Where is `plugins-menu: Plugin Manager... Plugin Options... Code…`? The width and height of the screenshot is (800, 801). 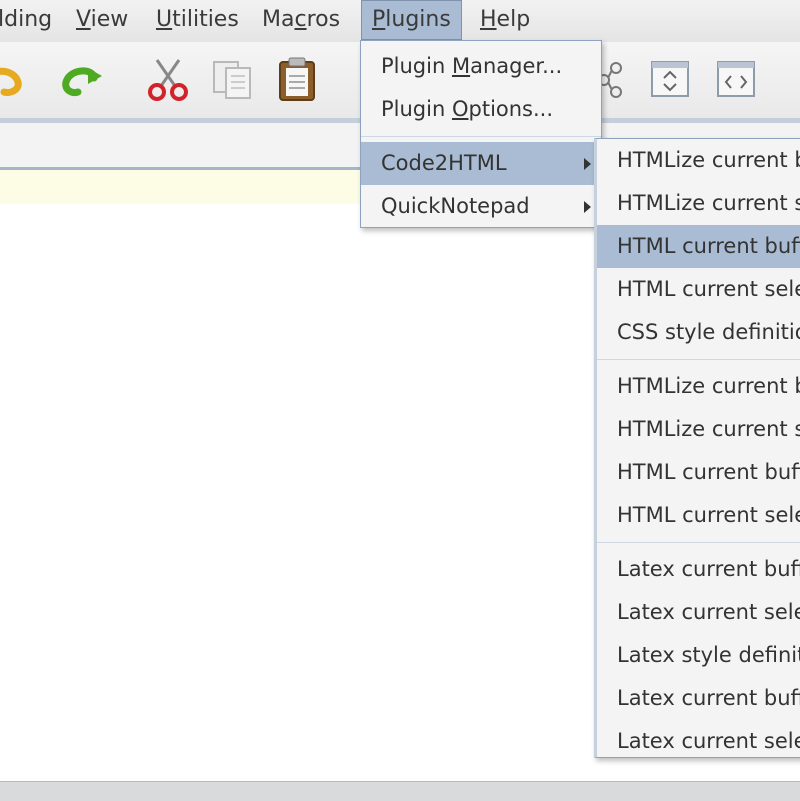 plugins-menu: Plugin Manager... Plugin Options... Code… is located at coordinates (481, 134).